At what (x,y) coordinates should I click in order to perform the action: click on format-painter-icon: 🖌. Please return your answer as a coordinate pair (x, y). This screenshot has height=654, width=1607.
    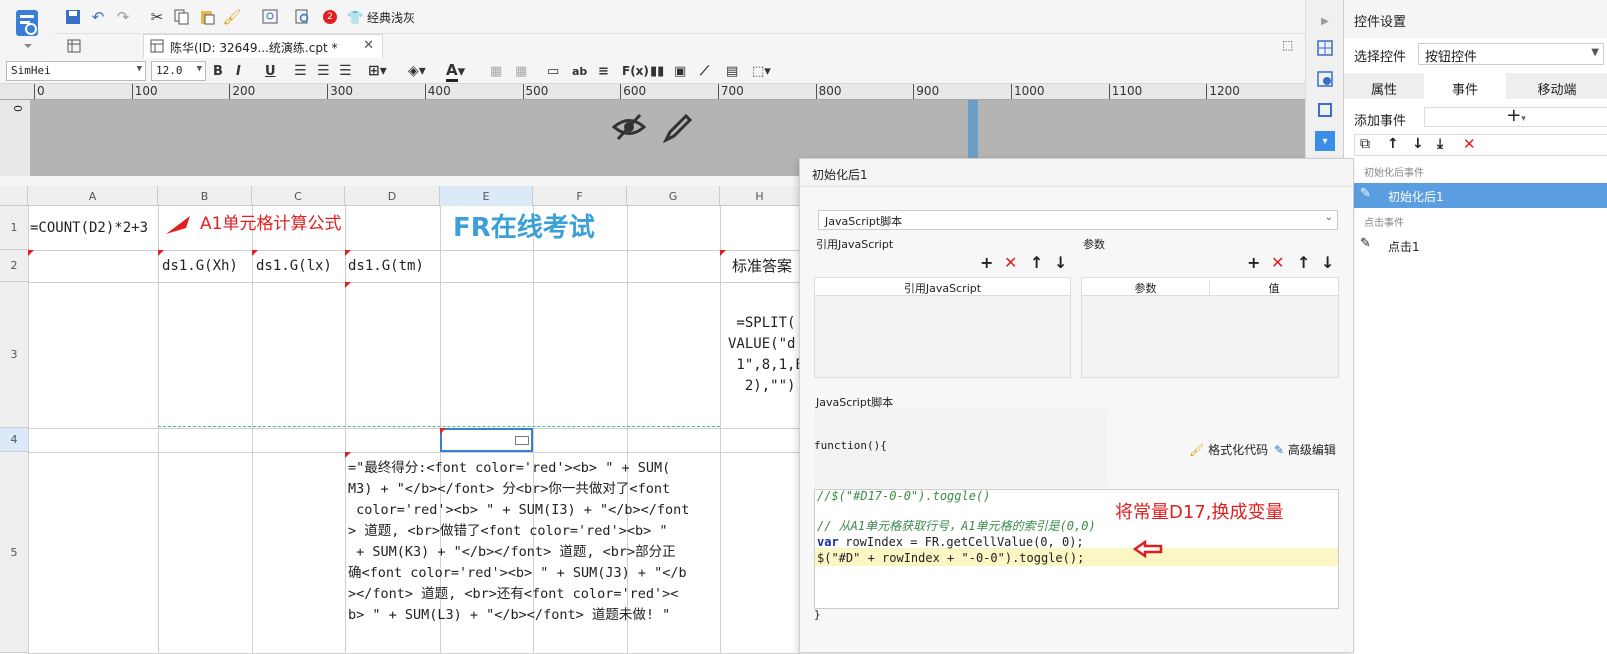
    Looking at the image, I should click on (232, 17).